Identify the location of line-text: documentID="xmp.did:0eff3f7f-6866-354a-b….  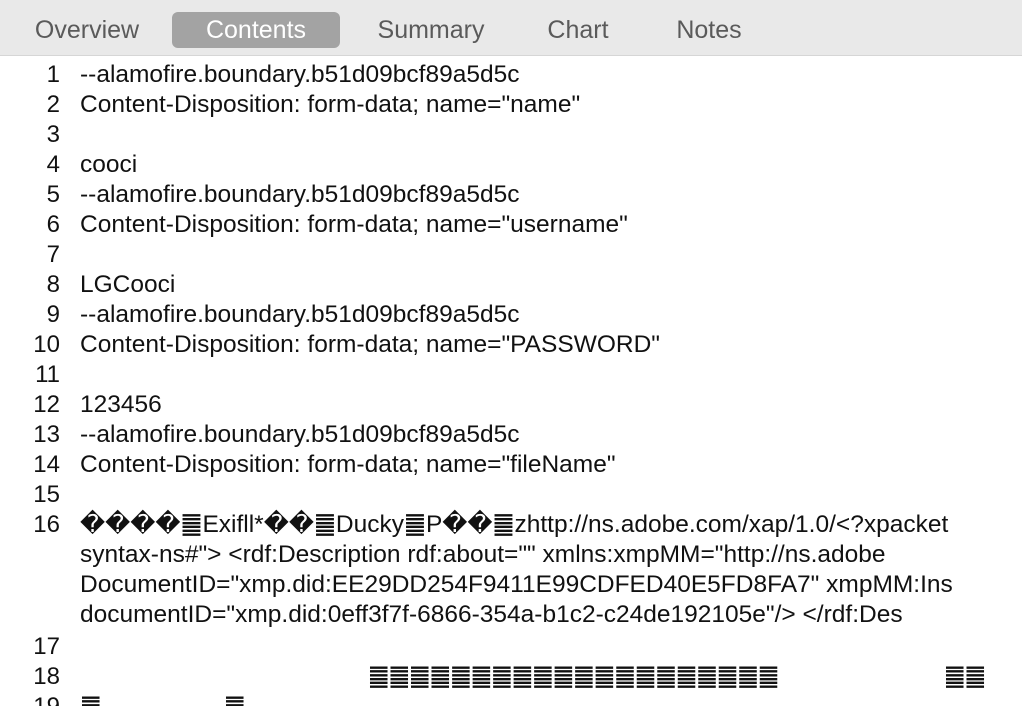
(491, 614).